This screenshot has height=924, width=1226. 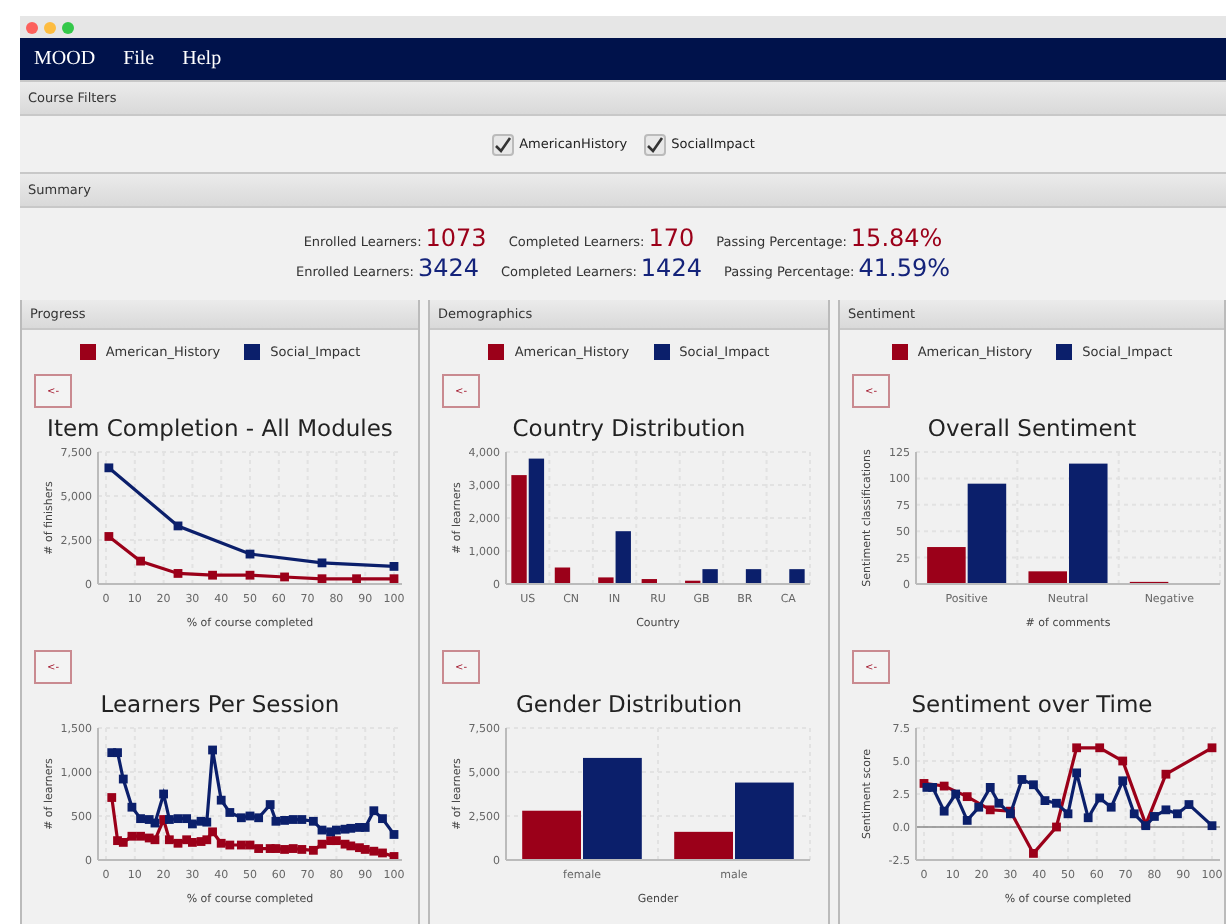 I want to click on menu-item: MOOD, so click(x=65, y=59).